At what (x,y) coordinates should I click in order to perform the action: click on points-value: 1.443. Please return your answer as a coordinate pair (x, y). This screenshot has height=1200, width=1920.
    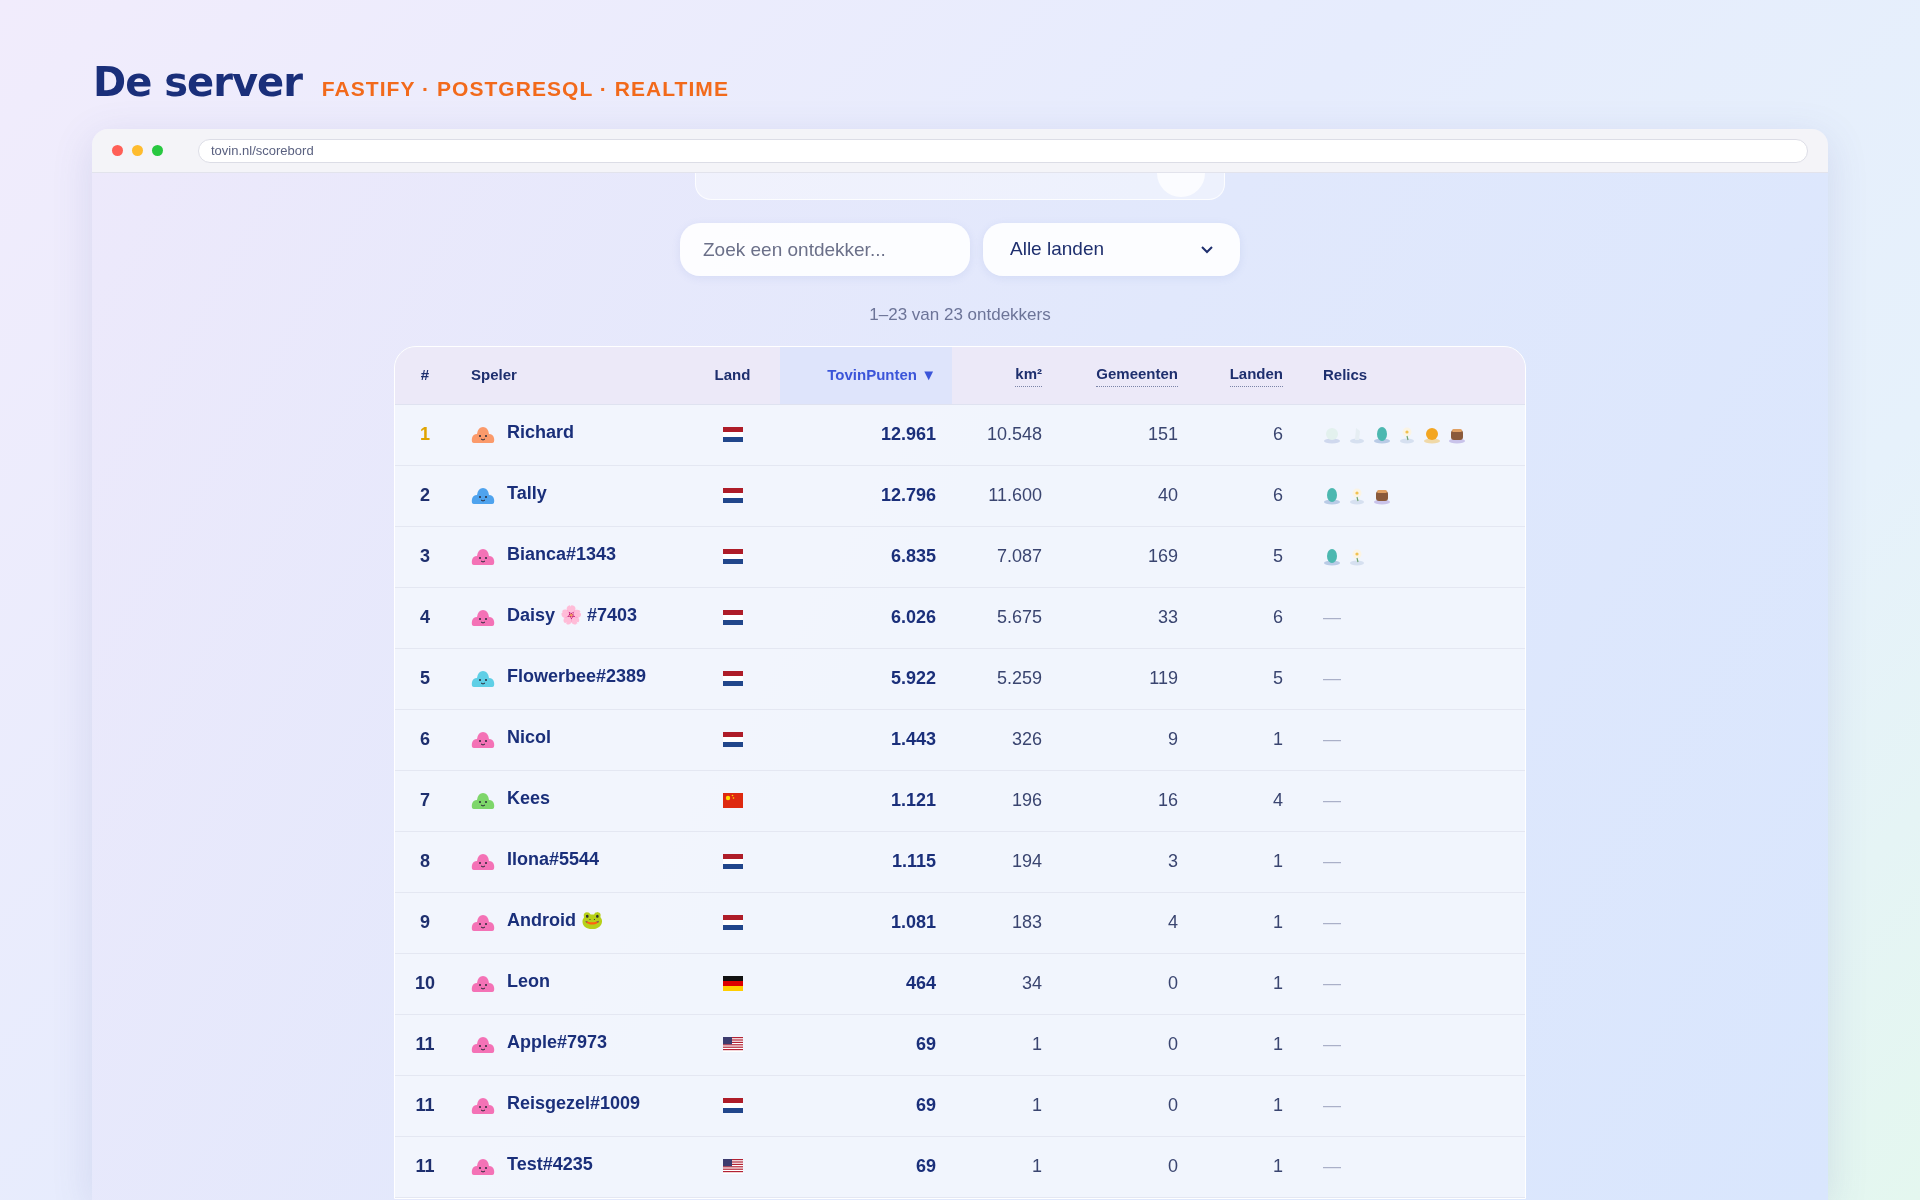
    Looking at the image, I should click on (913, 739).